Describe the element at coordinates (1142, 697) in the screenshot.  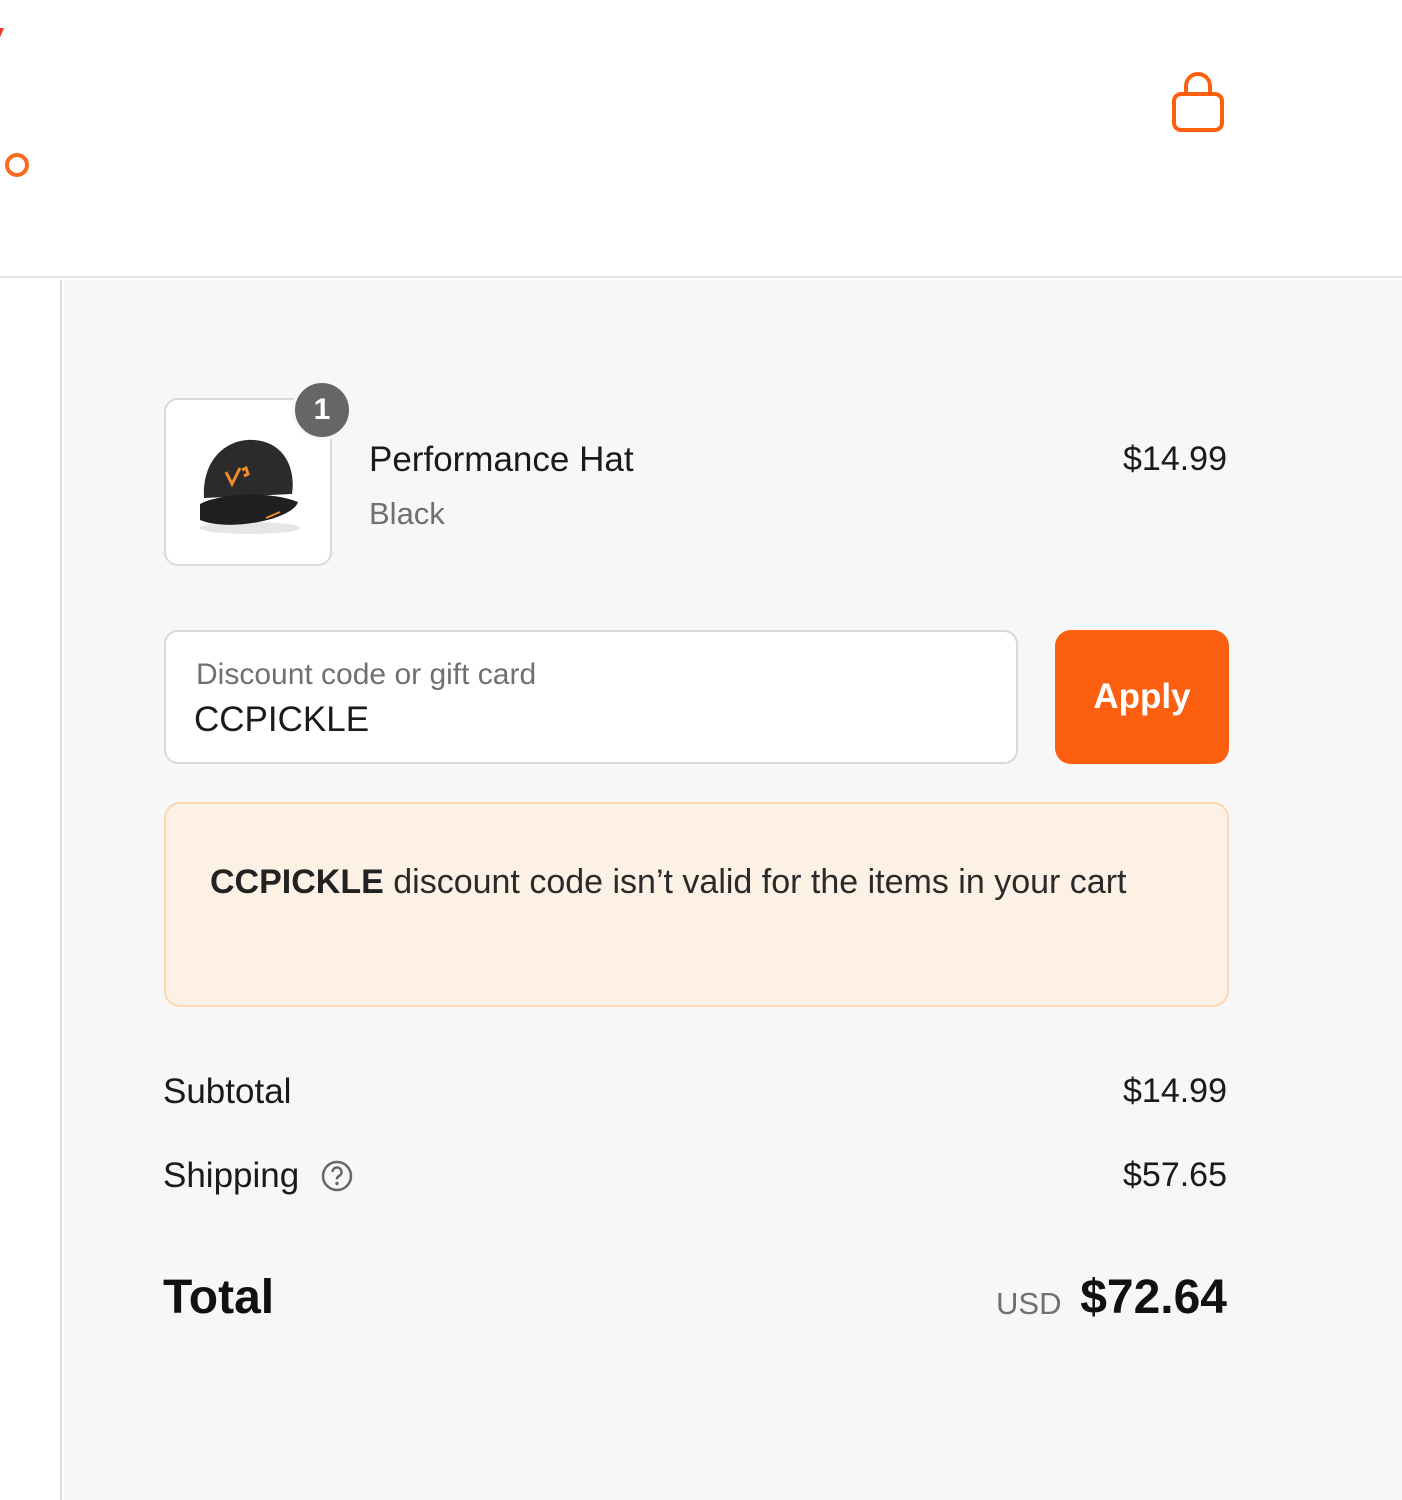
I see `apply-discount-button: Apply` at that location.